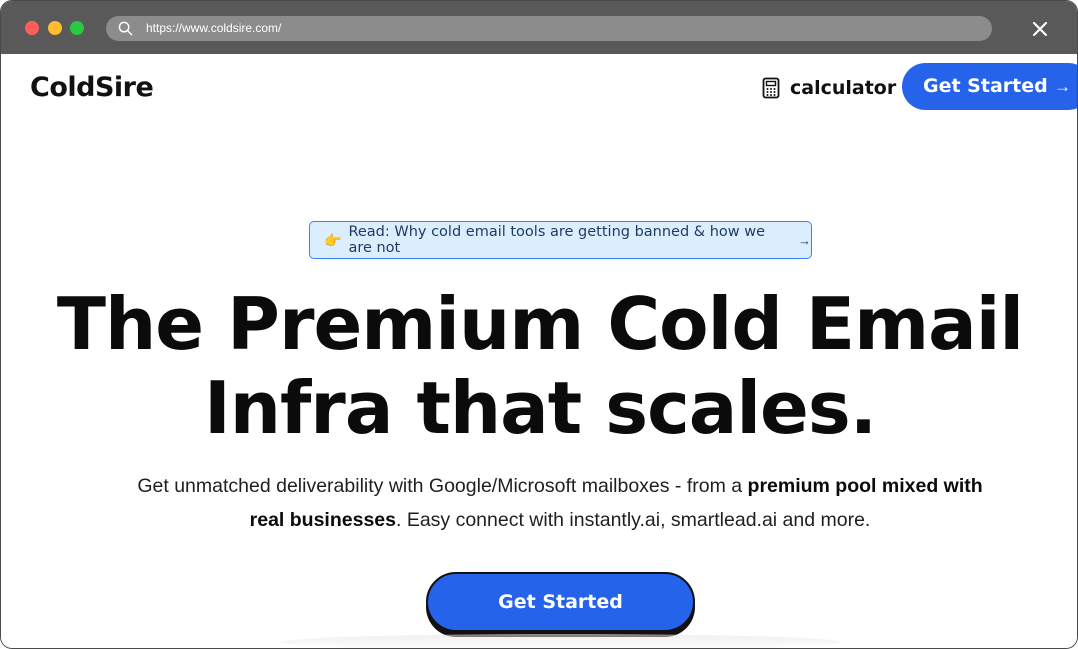 Image resolution: width=1078 pixels, height=649 pixels. I want to click on nav-get-started-label: Get Started, so click(985, 86).